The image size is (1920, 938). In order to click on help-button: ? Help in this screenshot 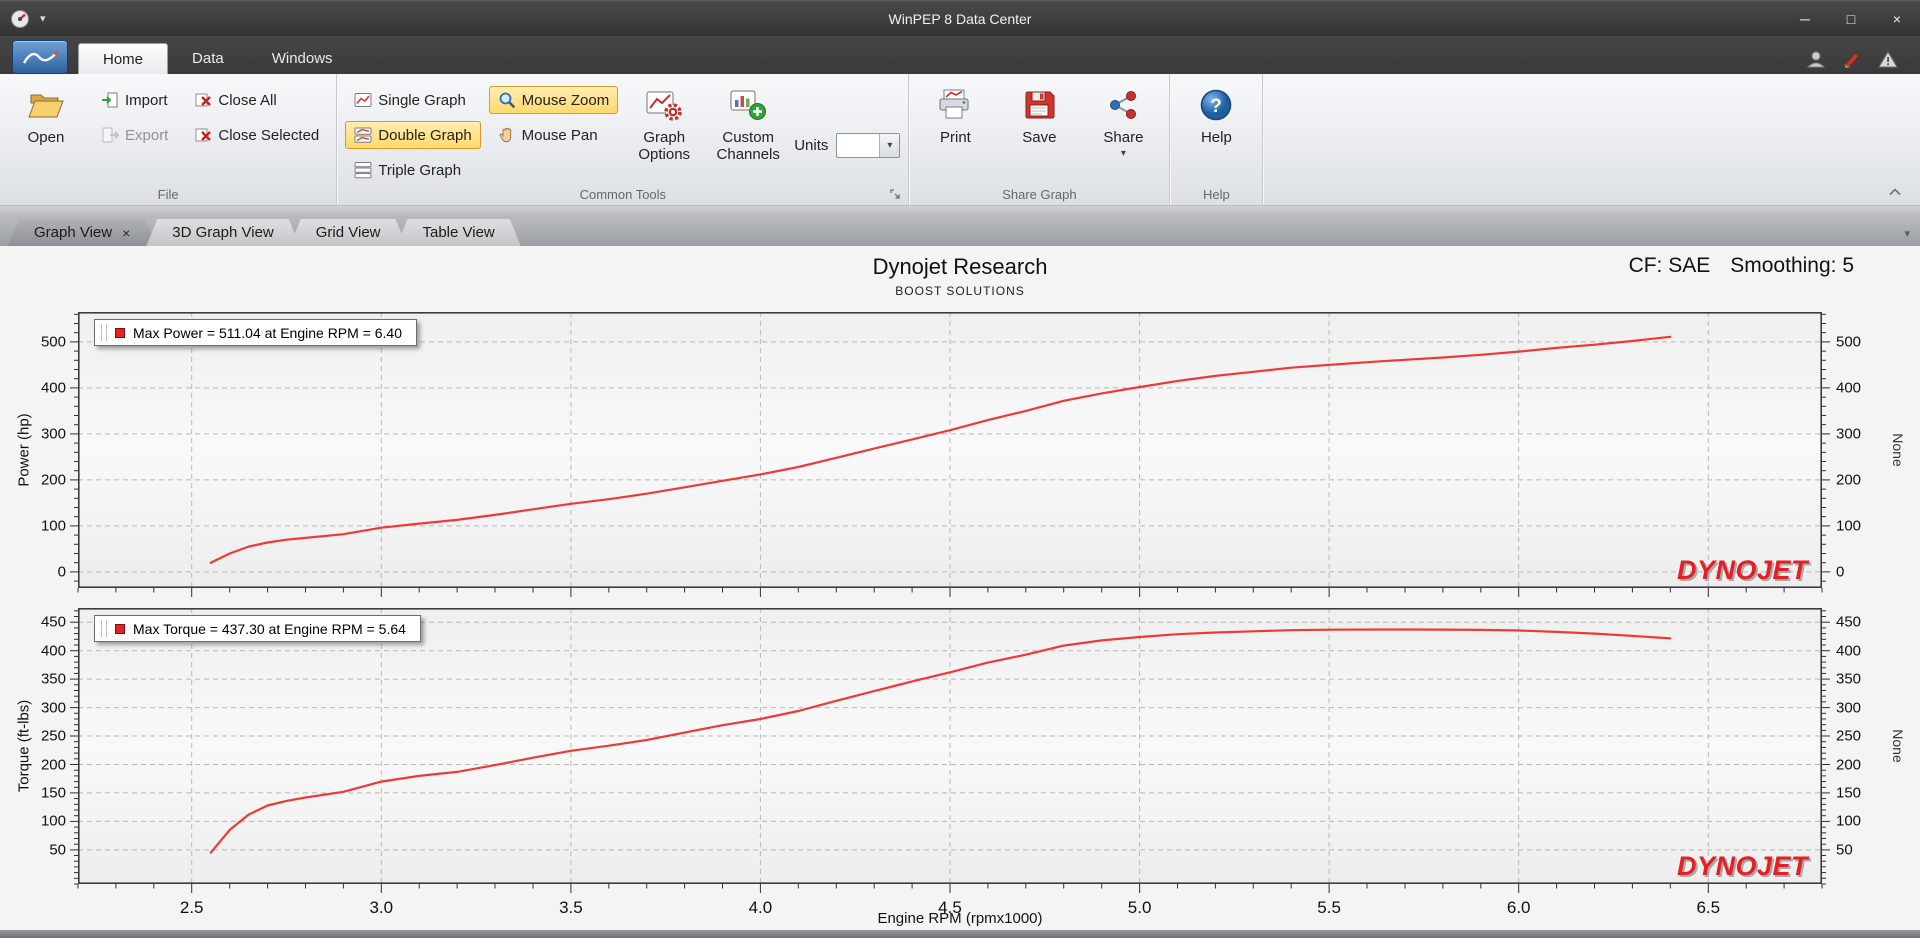, I will do `click(1216, 113)`.